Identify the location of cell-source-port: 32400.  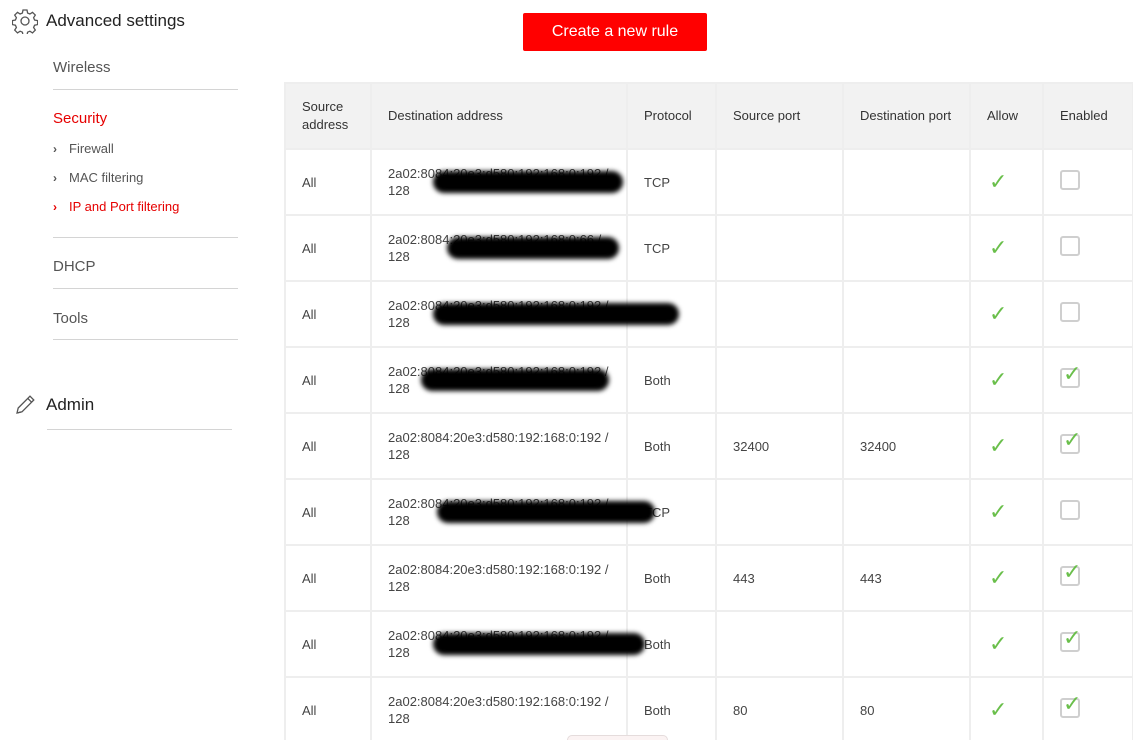
(779, 446).